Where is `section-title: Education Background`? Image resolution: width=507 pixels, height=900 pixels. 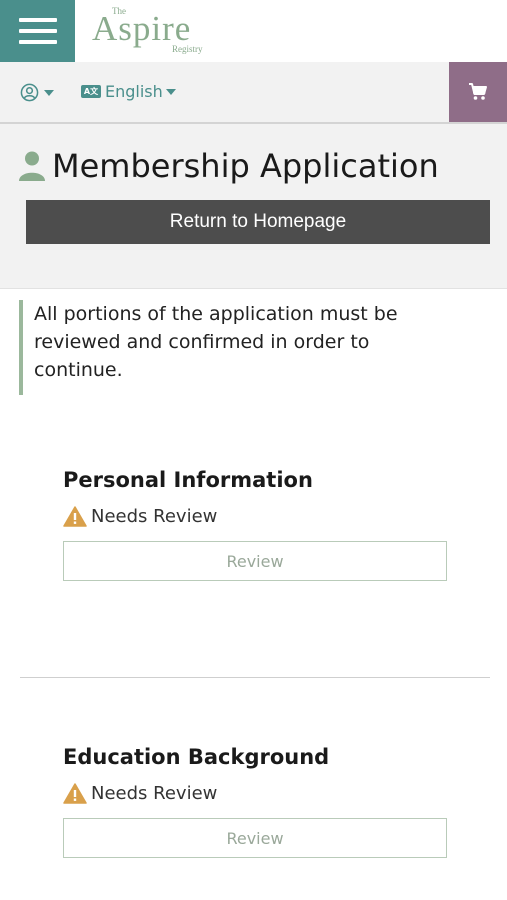 section-title: Education Background is located at coordinates (196, 757).